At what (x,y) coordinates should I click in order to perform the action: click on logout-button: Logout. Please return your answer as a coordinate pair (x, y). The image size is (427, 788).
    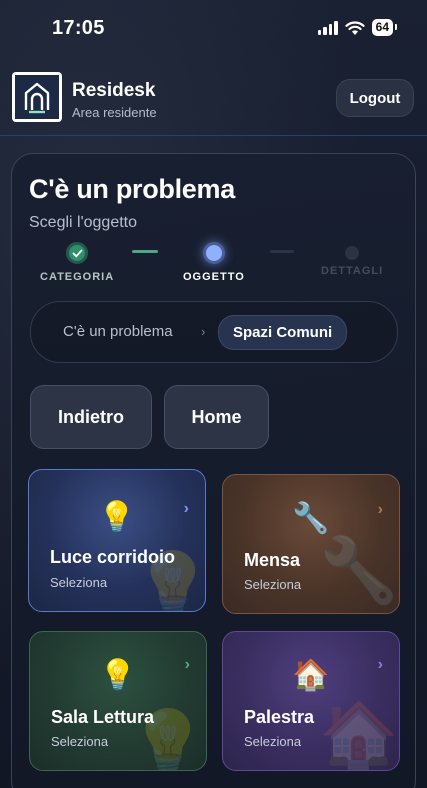
    Looking at the image, I should click on (375, 98).